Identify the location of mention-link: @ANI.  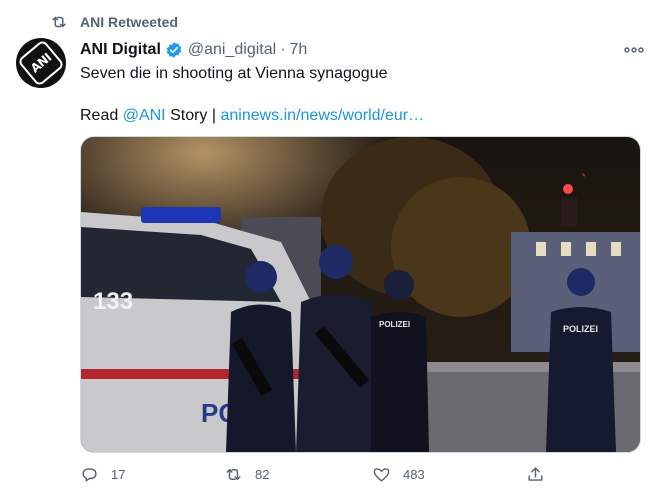
(144, 115).